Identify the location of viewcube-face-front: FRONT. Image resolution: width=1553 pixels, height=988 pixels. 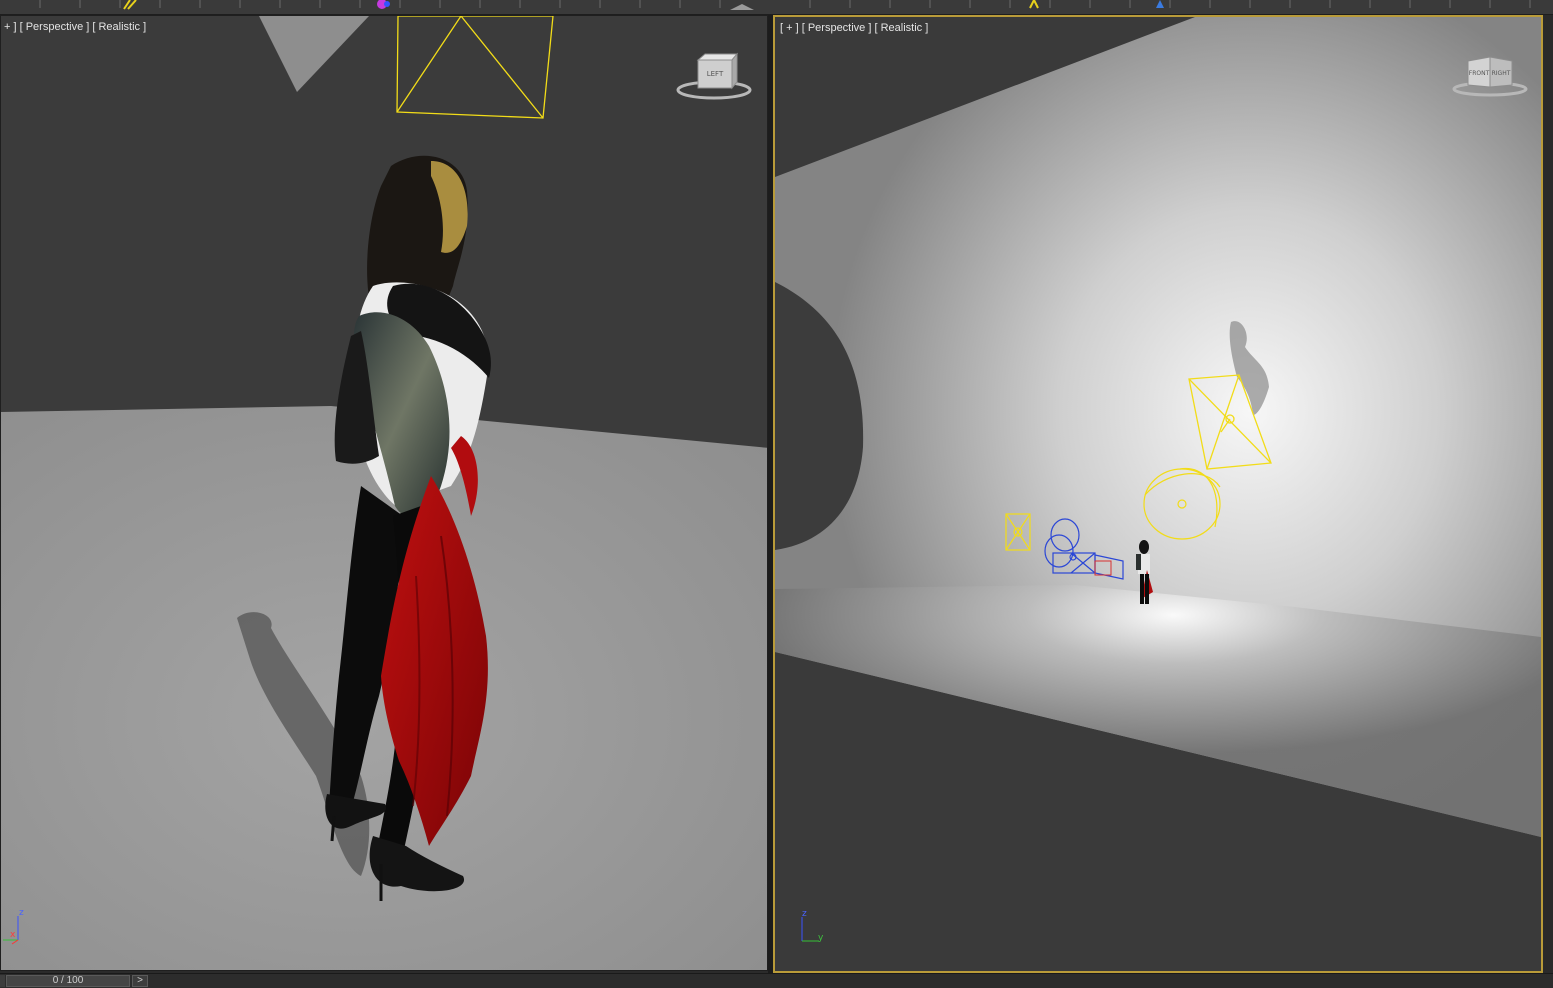
(1479, 73).